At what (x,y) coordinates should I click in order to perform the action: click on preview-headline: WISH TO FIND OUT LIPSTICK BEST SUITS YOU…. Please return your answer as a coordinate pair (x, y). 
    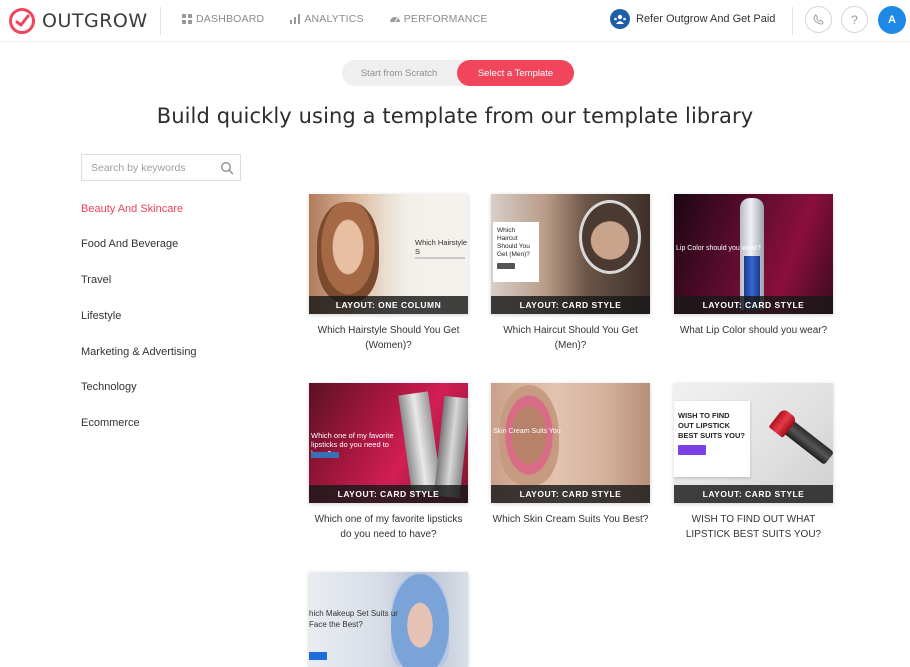
    Looking at the image, I should click on (711, 425).